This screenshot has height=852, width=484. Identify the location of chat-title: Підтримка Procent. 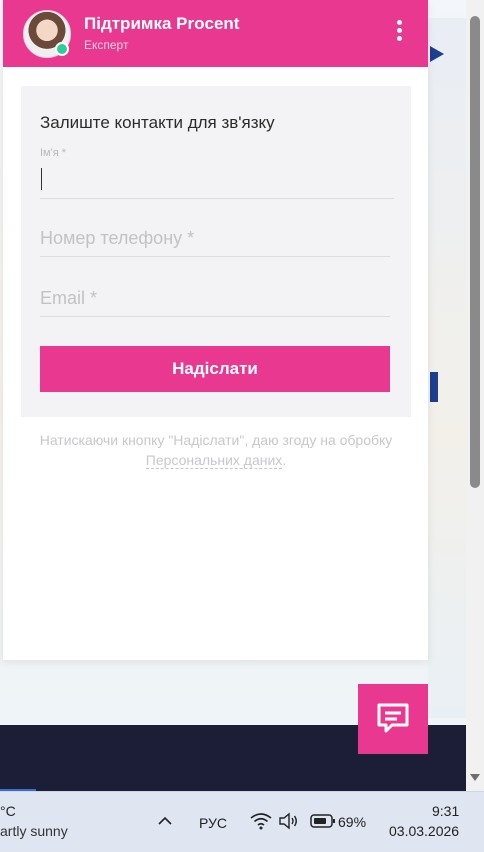
(162, 23).